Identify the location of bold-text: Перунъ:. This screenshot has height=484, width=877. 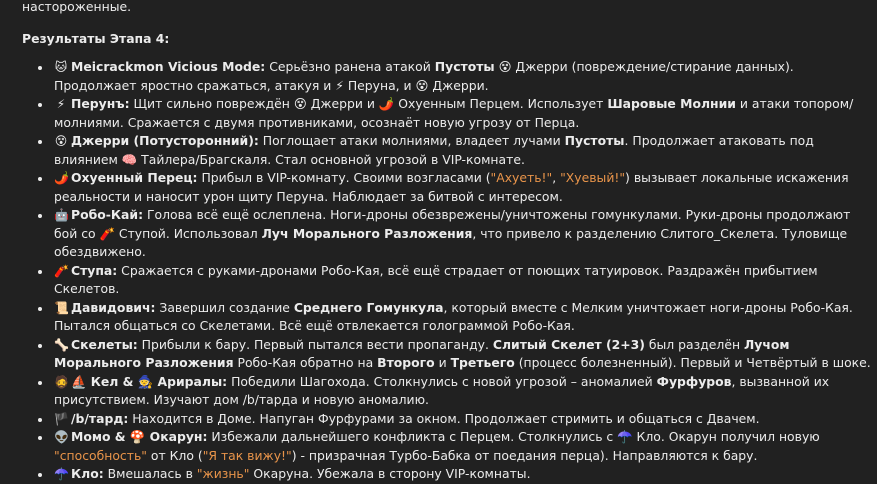
(100, 103).